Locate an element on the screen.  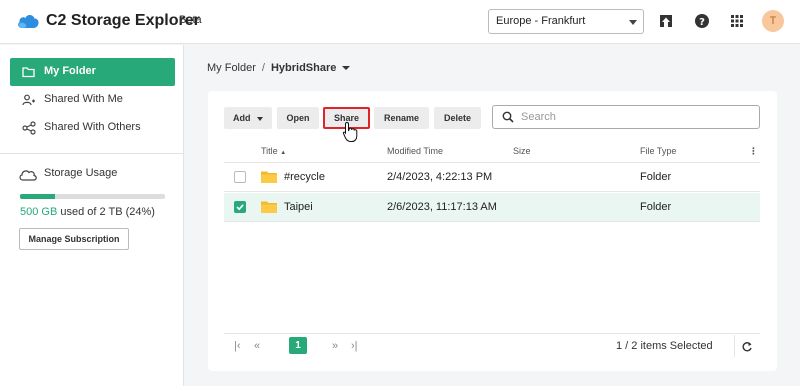
column-header-type: File Type is located at coordinates (658, 151).